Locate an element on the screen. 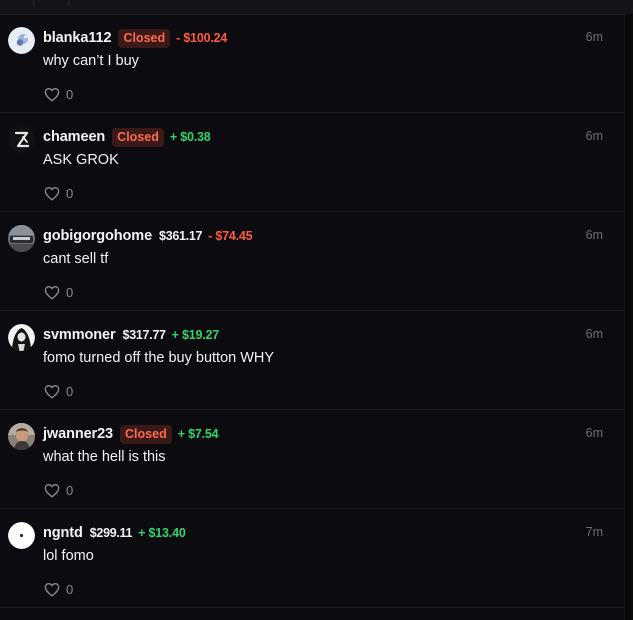 The height and width of the screenshot is (620, 633). username-link: svmmoner is located at coordinates (79, 335).